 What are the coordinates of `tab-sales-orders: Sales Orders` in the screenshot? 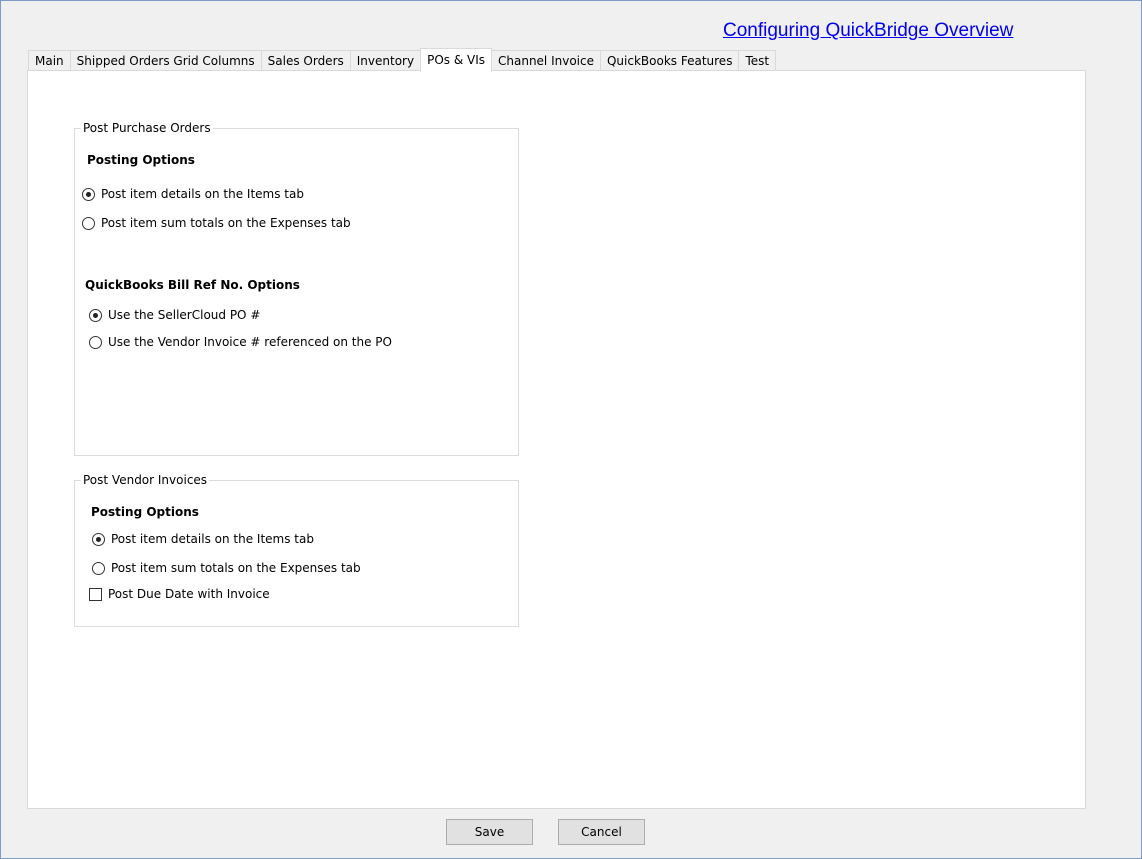 It's located at (305, 60).